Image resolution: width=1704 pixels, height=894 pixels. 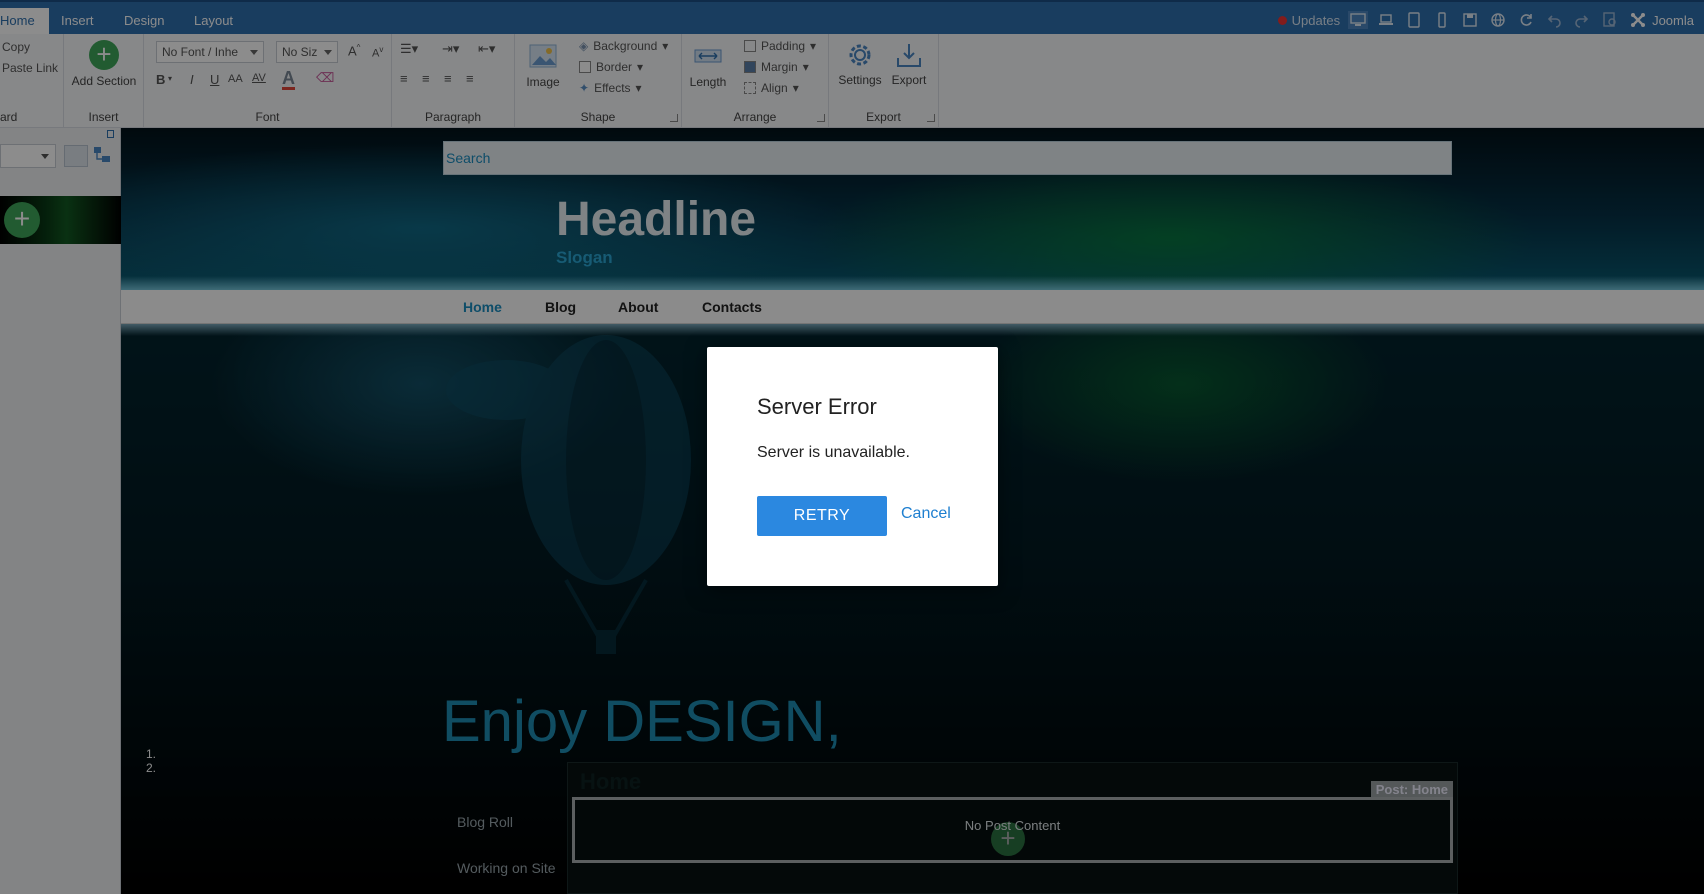 What do you see at coordinates (822, 516) in the screenshot?
I see `retry-button: RETRY` at bounding box center [822, 516].